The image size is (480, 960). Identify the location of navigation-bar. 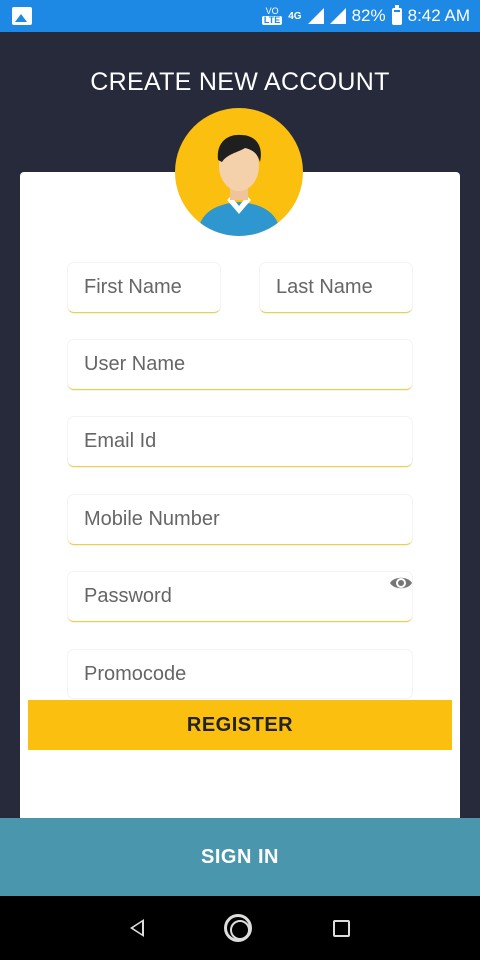
(240, 928).